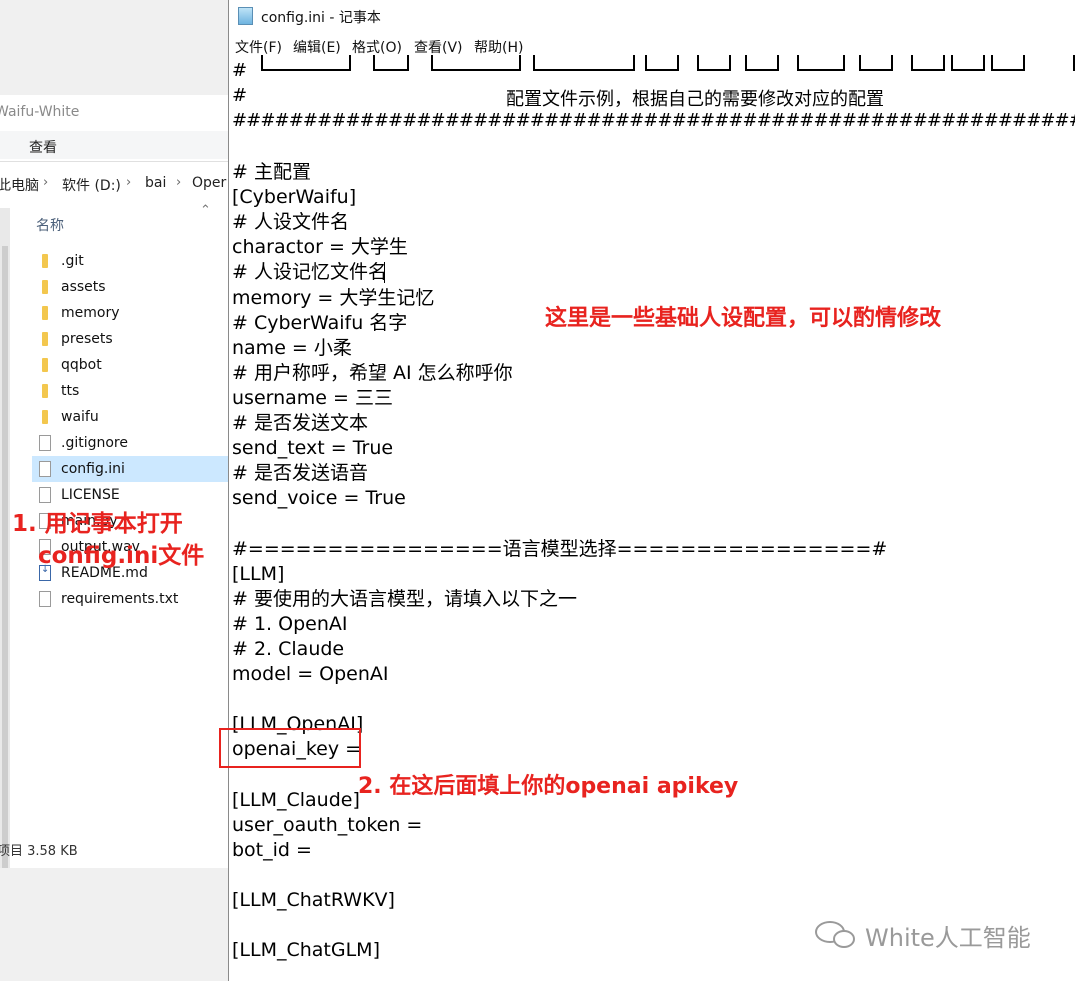 The image size is (1080, 981). I want to click on breadcrumb-drive-d: 软件 (D:), so click(91, 185).